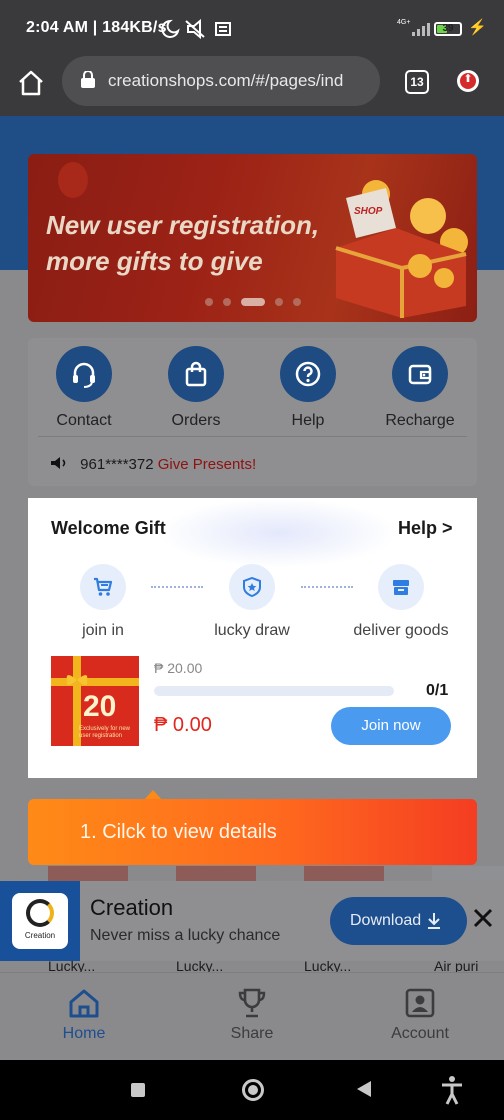  What do you see at coordinates (185, 935) in the screenshot?
I see `app-tagline: Never miss a lucky chance` at bounding box center [185, 935].